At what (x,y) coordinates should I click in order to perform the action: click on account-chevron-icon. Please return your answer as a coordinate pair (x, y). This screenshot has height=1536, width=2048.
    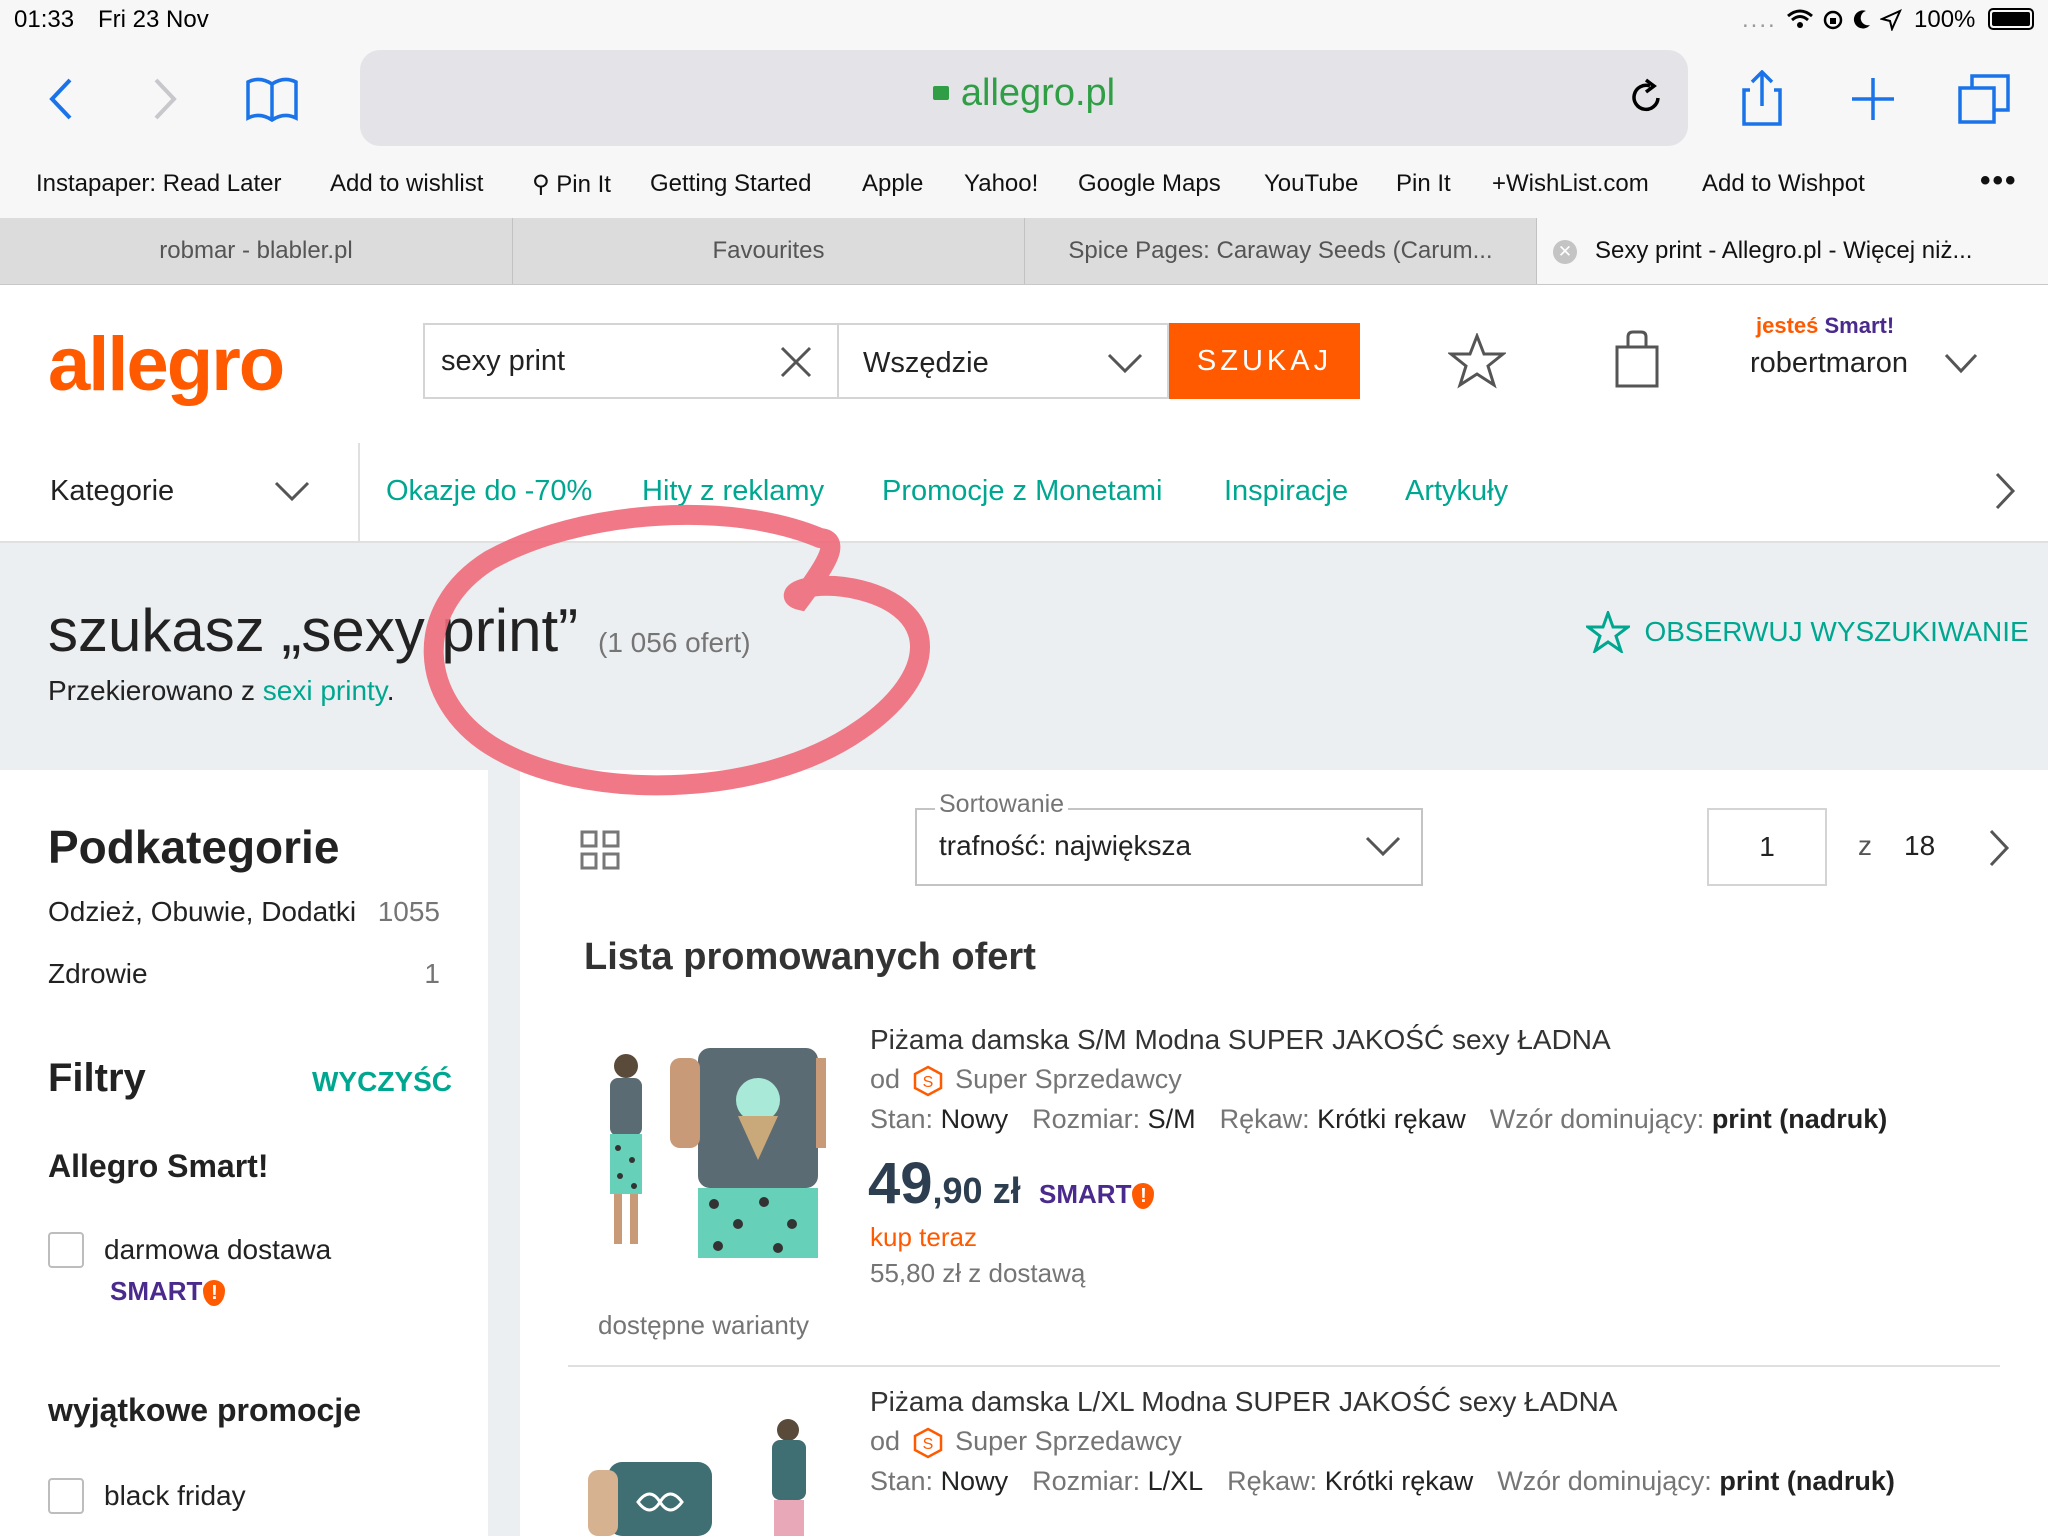
    Looking at the image, I should click on (1961, 364).